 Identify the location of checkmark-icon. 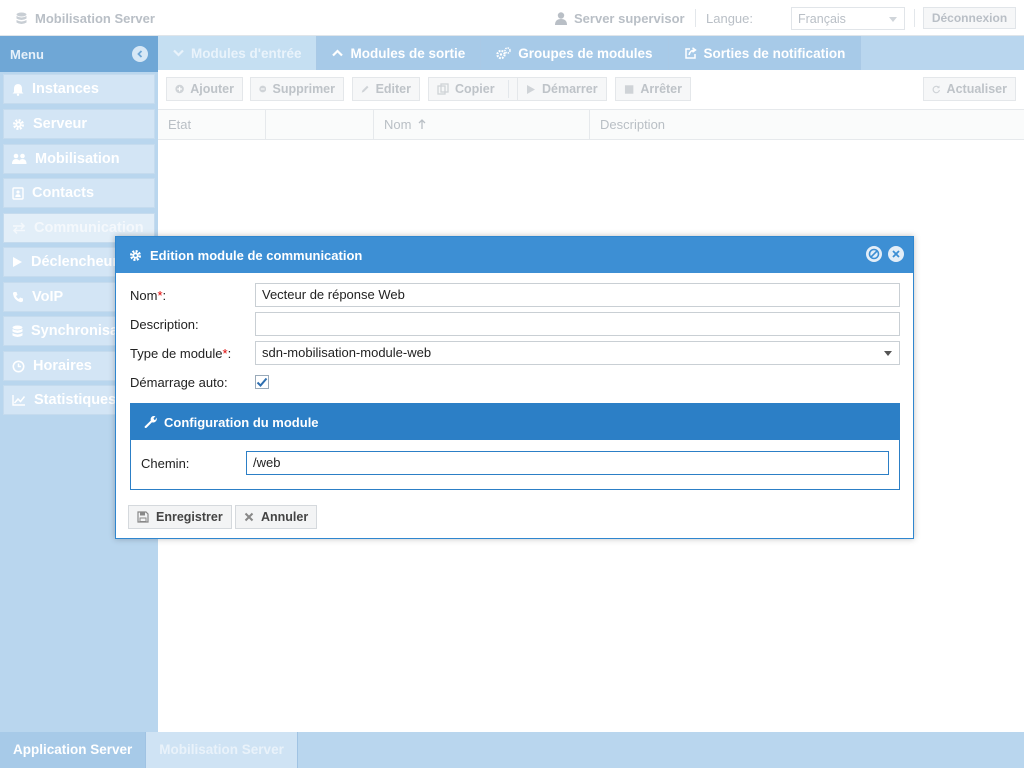
(262, 382).